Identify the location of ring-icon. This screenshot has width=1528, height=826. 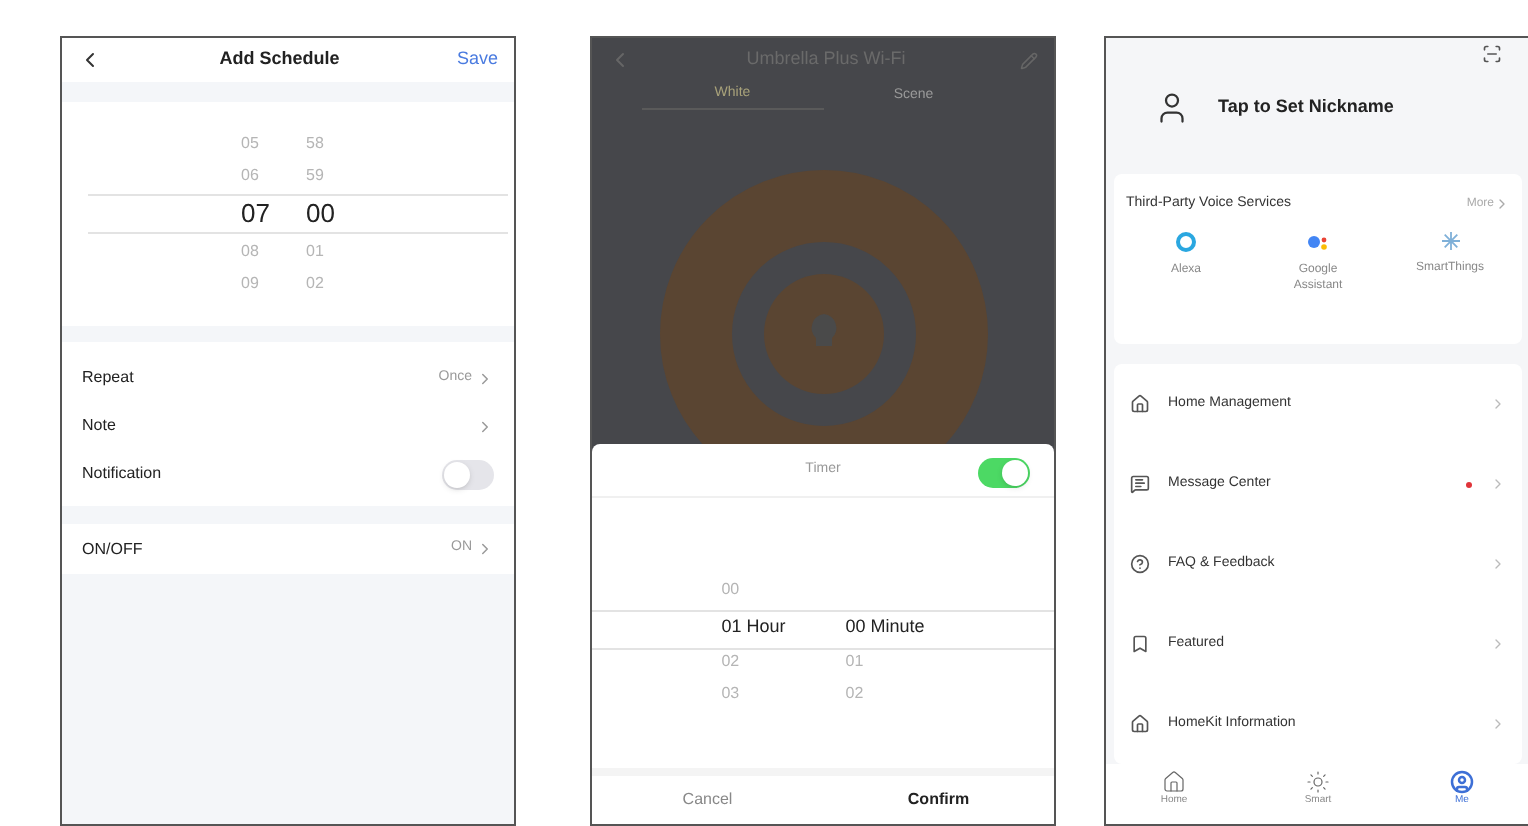
(1186, 241).